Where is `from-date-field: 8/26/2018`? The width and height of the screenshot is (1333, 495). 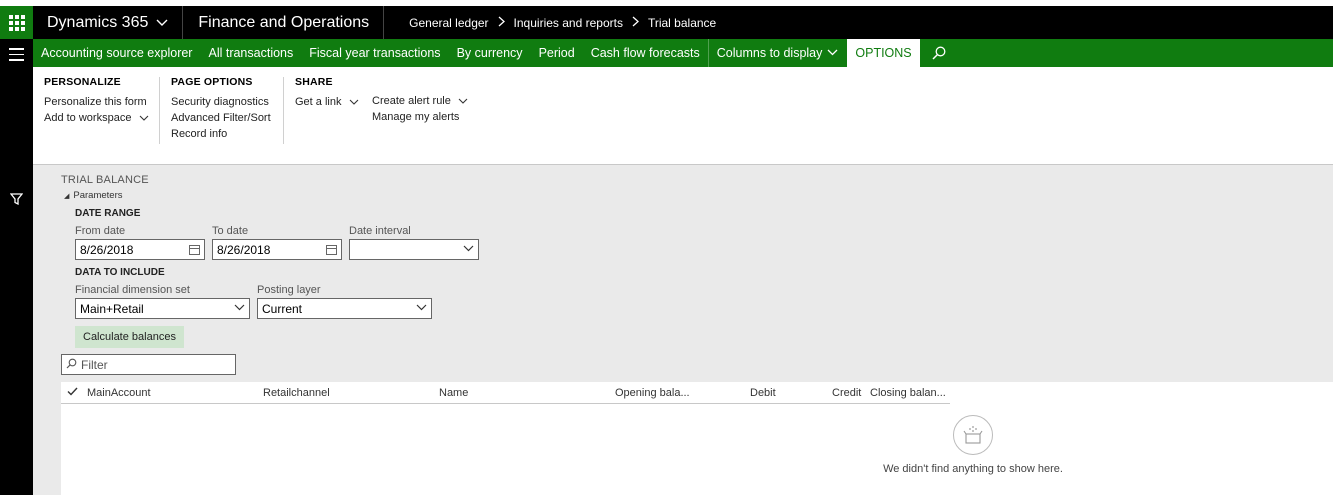
from-date-field: 8/26/2018 is located at coordinates (140, 249).